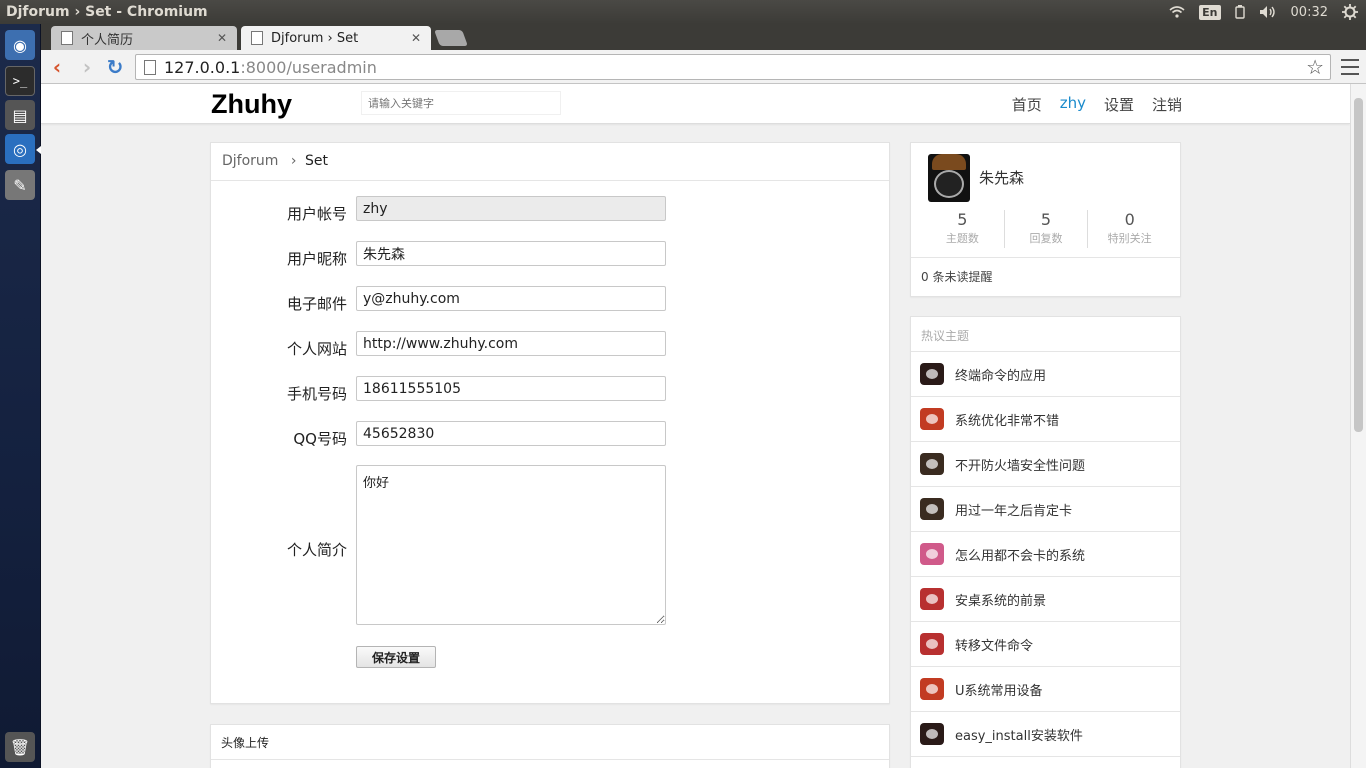  I want to click on form-row-qq: QQ号码, so click(551, 434).